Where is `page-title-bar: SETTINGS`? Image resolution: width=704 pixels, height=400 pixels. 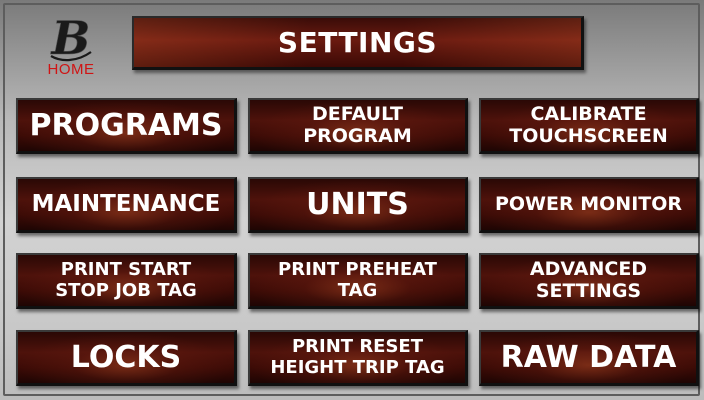 page-title-bar: SETTINGS is located at coordinates (358, 43).